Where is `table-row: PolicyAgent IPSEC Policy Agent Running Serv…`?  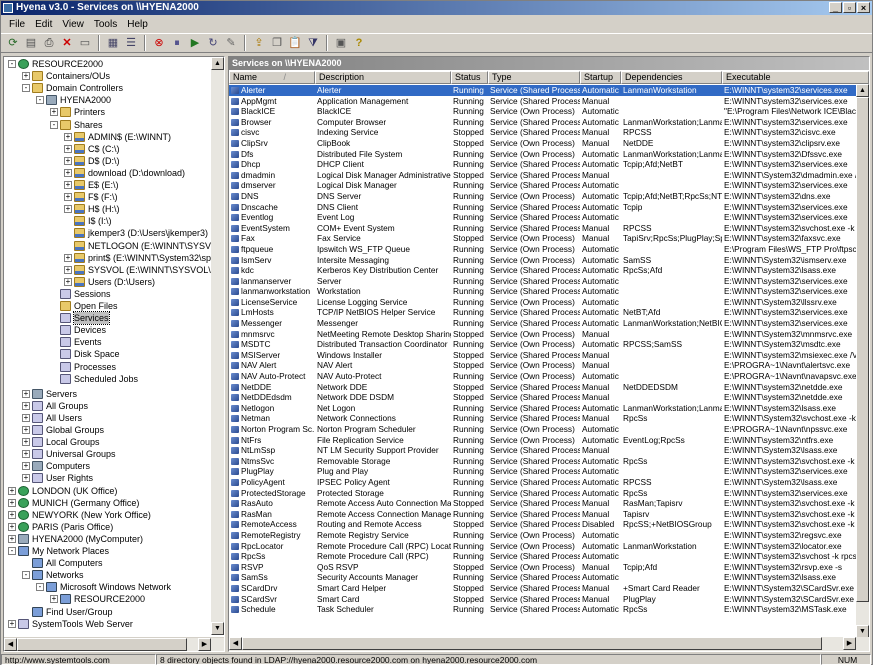
table-row: PolicyAgent IPSEC Policy Agent Running Serv… is located at coordinates (544, 482).